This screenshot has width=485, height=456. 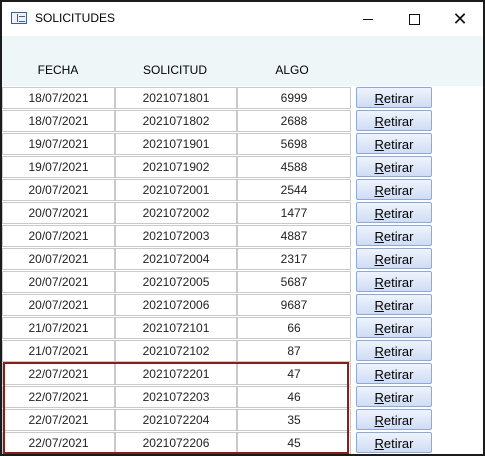 I want to click on table-row: 20/07/2021 2021072005 5687 Retirar, so click(x=242, y=282).